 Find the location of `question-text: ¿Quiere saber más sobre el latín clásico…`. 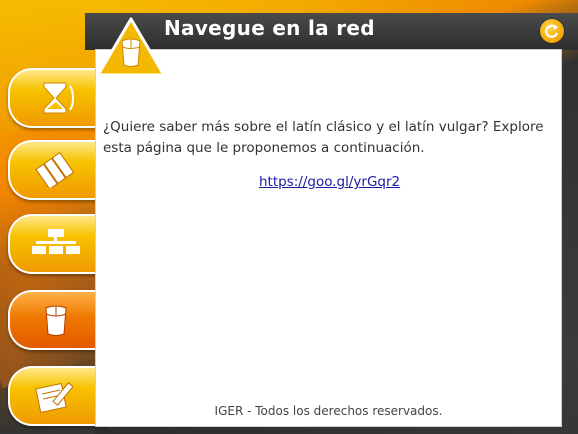

question-text: ¿Quiere saber más sobre el latín clásico… is located at coordinates (323, 137).